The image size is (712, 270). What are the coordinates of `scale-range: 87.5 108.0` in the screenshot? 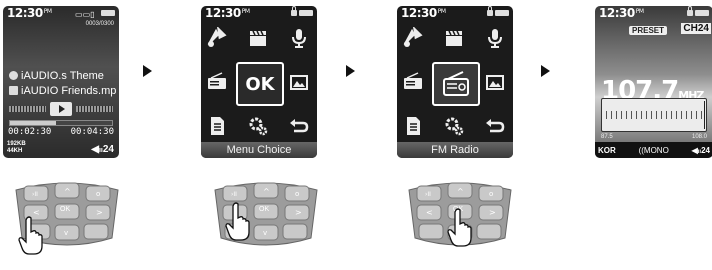 It's located at (654, 137).